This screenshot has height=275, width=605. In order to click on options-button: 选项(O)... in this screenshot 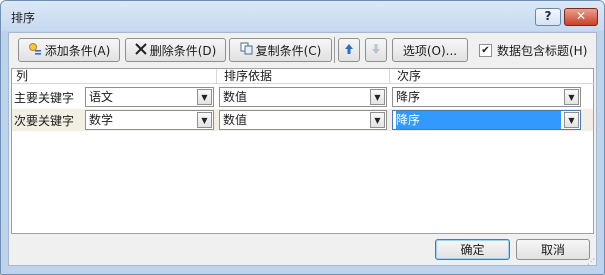, I will do `click(430, 50)`.